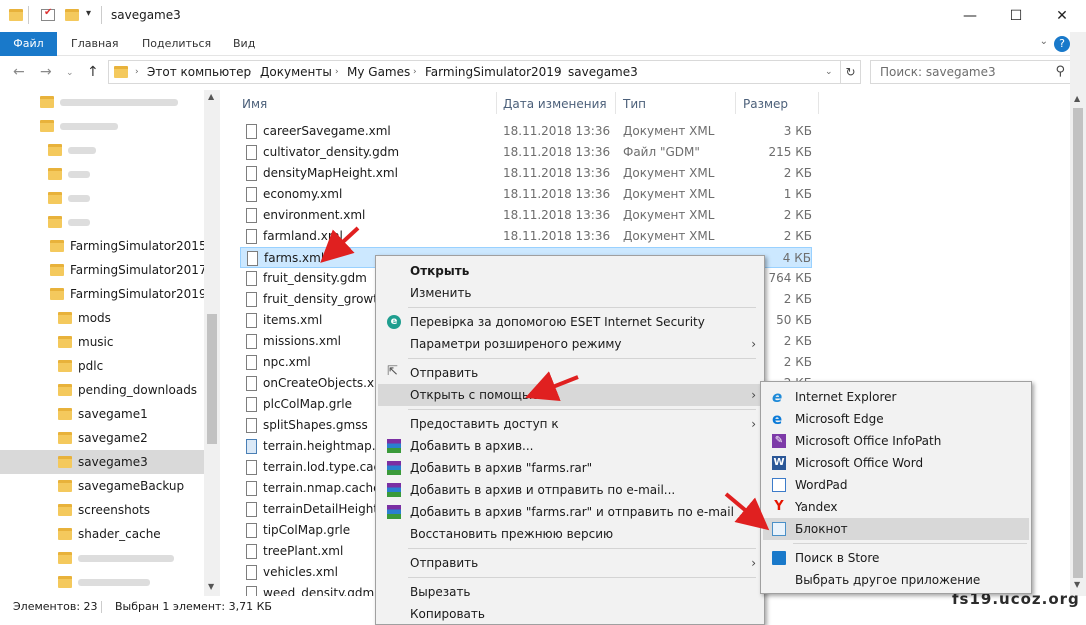  What do you see at coordinates (896, 397) in the screenshot?
I see `open-with-internet-explorer: e Internet Explorer` at bounding box center [896, 397].